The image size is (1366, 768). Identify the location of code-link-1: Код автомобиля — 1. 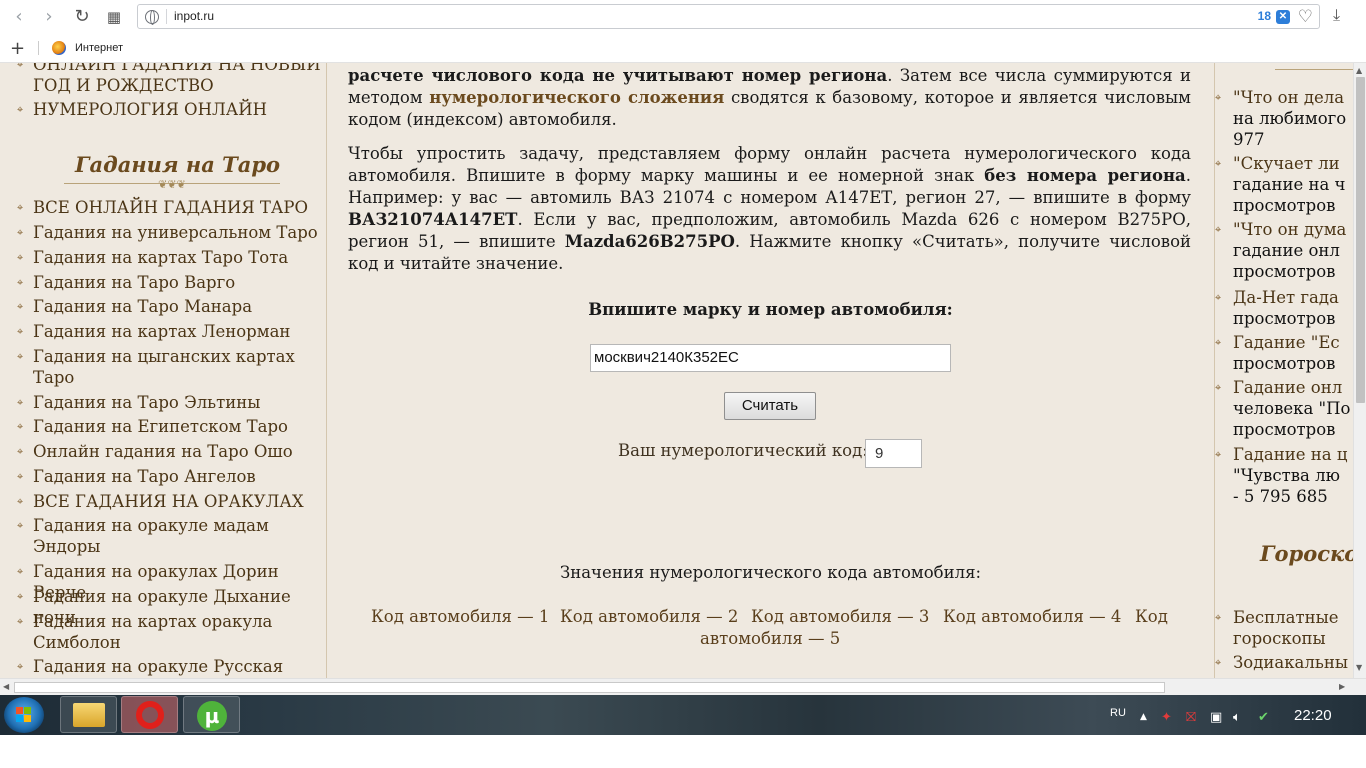
(460, 616).